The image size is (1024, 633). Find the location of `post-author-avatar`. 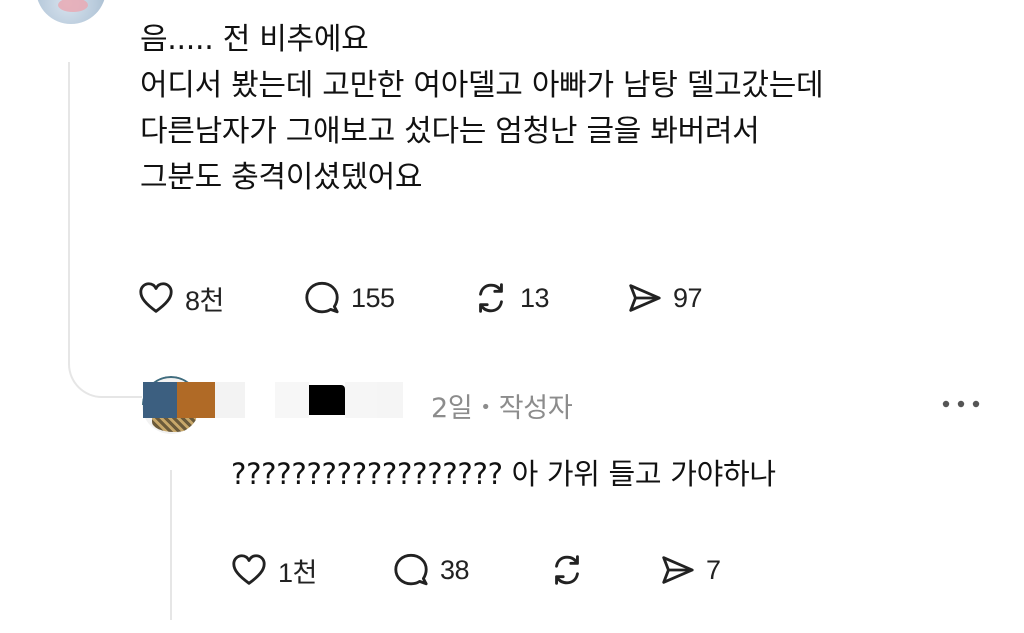

post-author-avatar is located at coordinates (71, 12).